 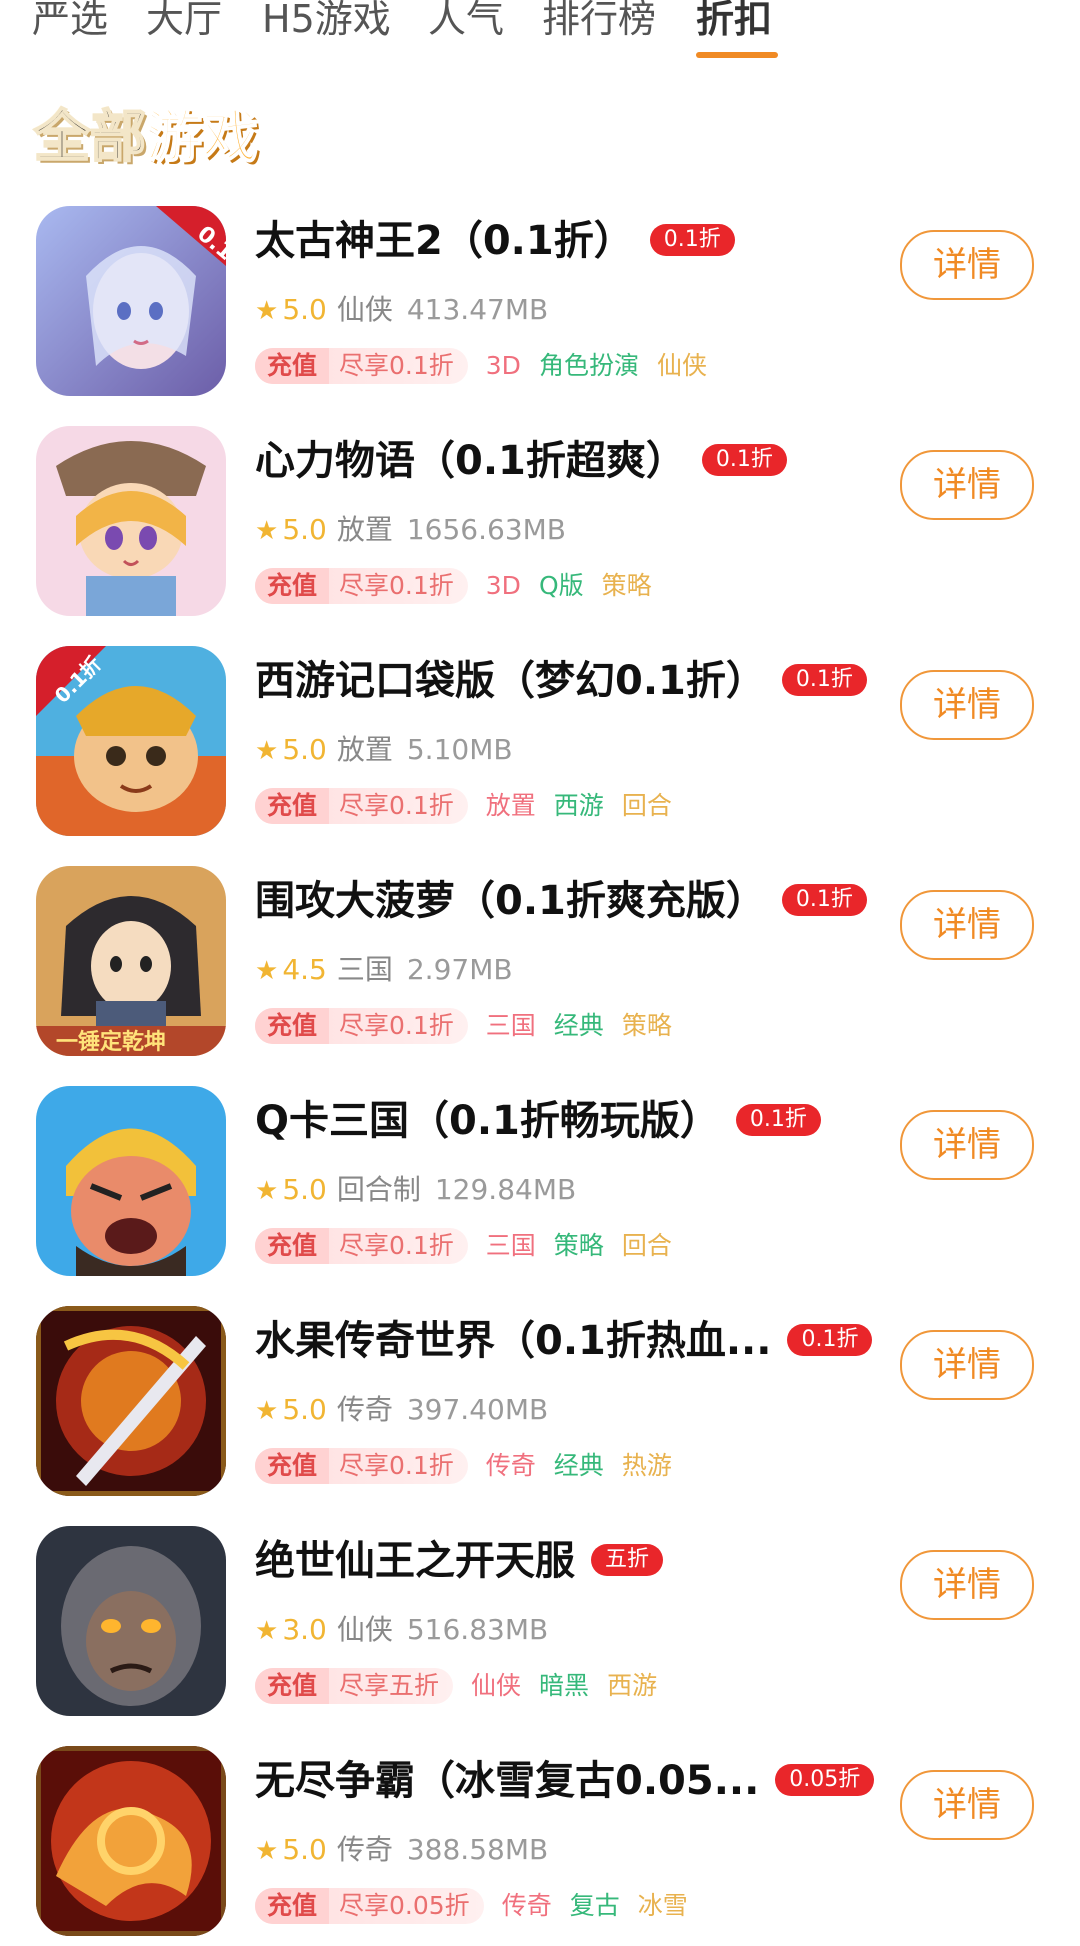 What do you see at coordinates (564, 1685) in the screenshot?
I see `game-tag: 暗黑` at bounding box center [564, 1685].